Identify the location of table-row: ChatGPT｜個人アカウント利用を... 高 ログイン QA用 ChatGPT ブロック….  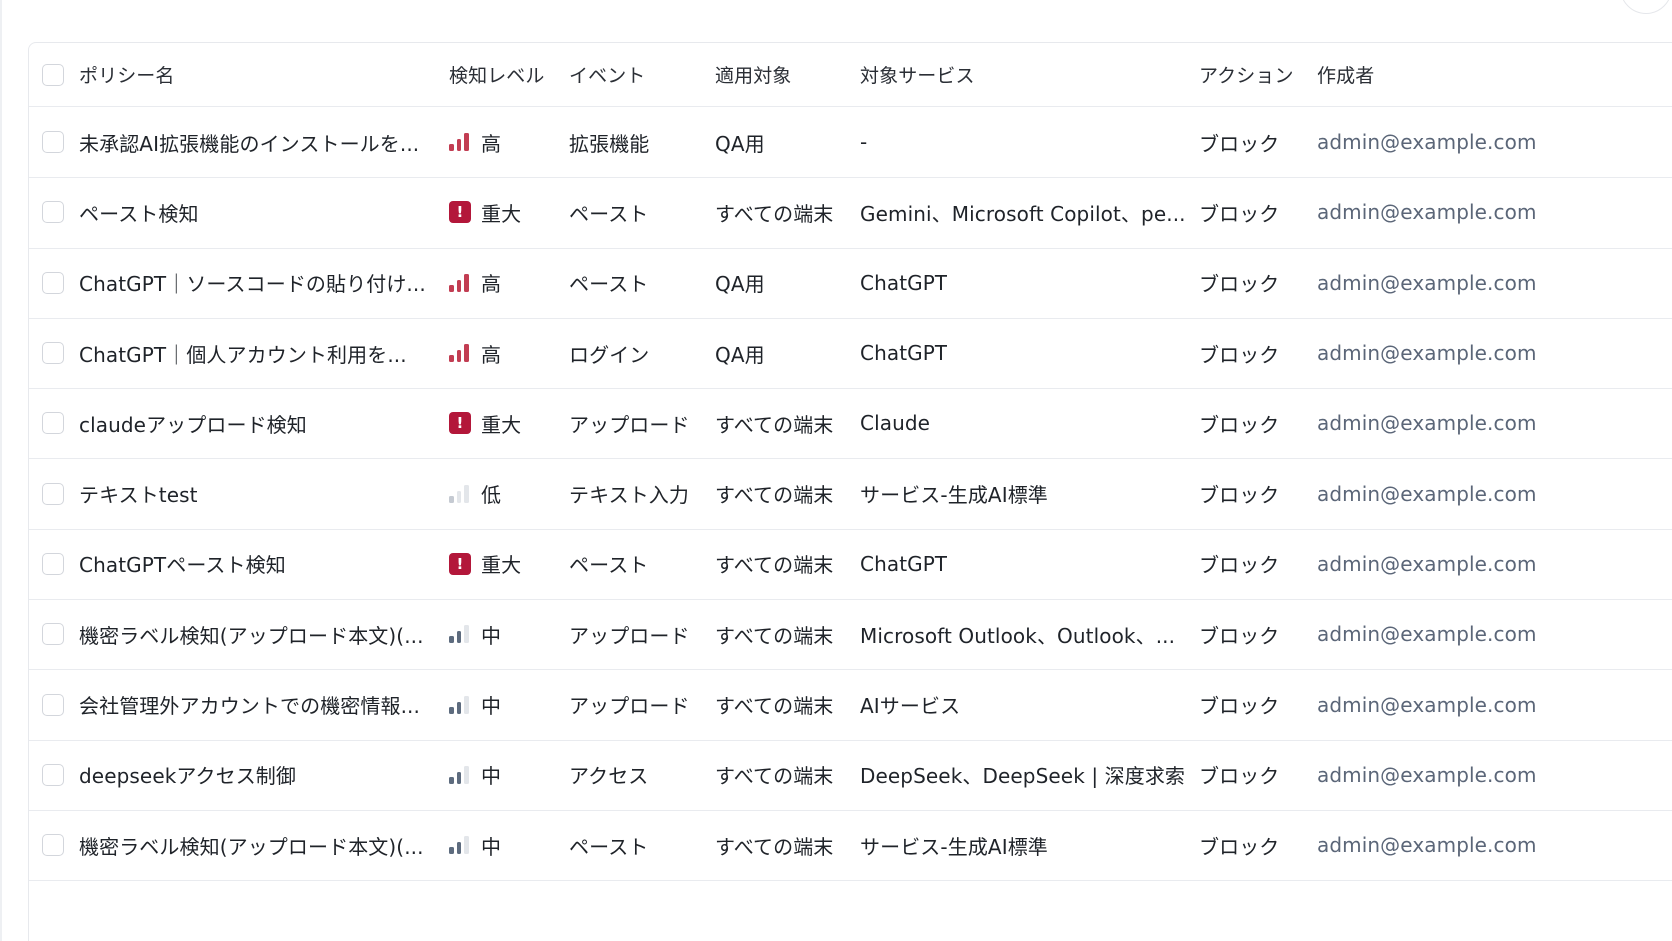
(850, 354).